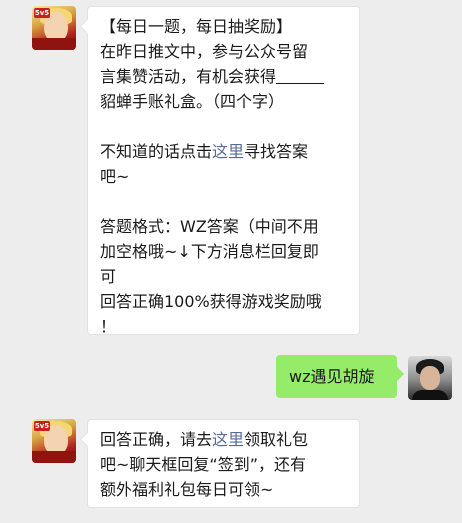 This screenshot has height=523, width=462. I want to click on message-line: 【每日一题，每日抽奖励】, so click(196, 26).